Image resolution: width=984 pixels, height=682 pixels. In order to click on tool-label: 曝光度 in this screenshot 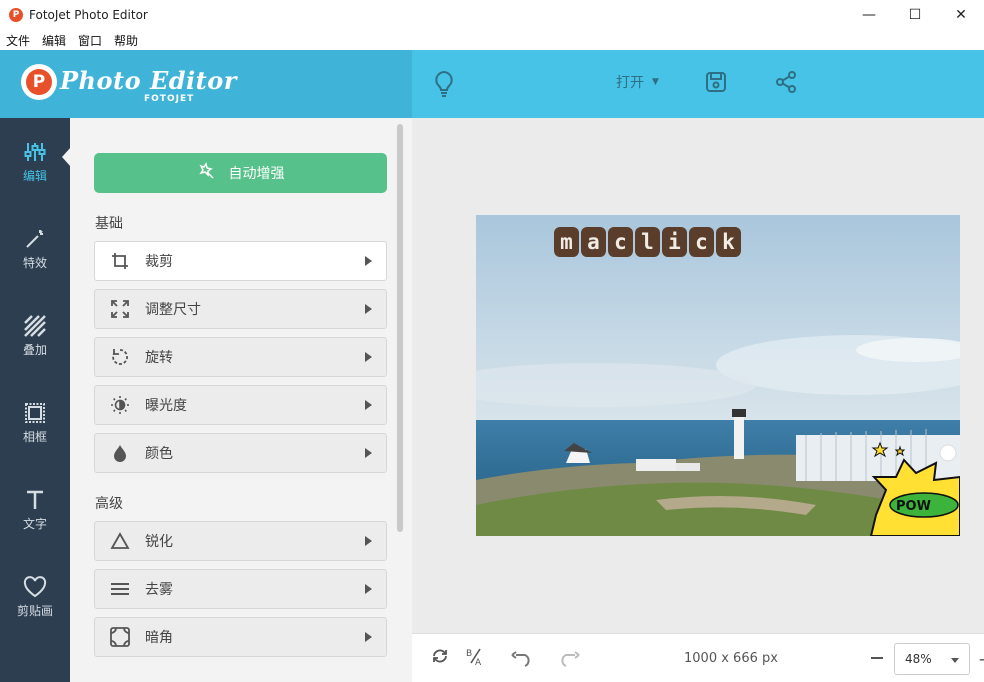, I will do `click(166, 406)`.